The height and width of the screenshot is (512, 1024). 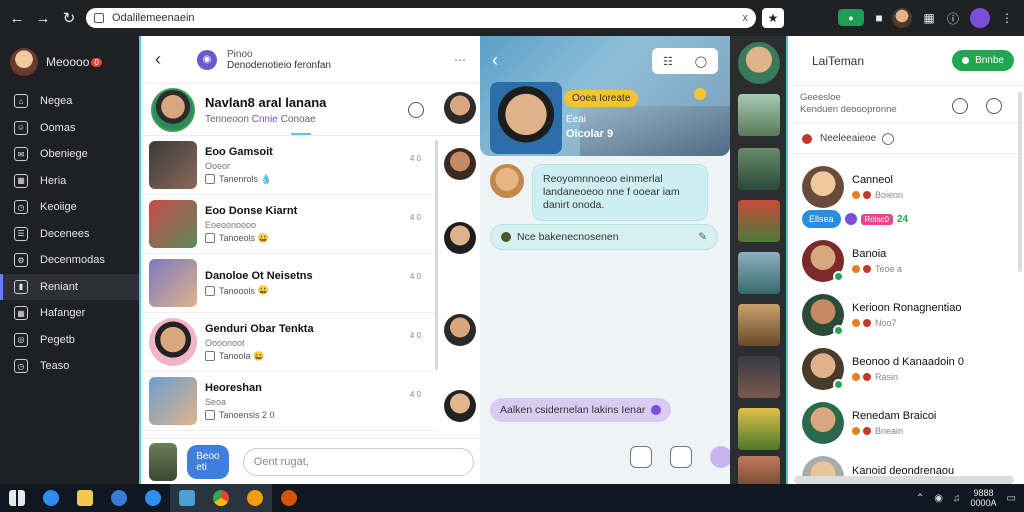 What do you see at coordinates (69, 62) in the screenshot?
I see `user-profile: Meoooo 0` at bounding box center [69, 62].